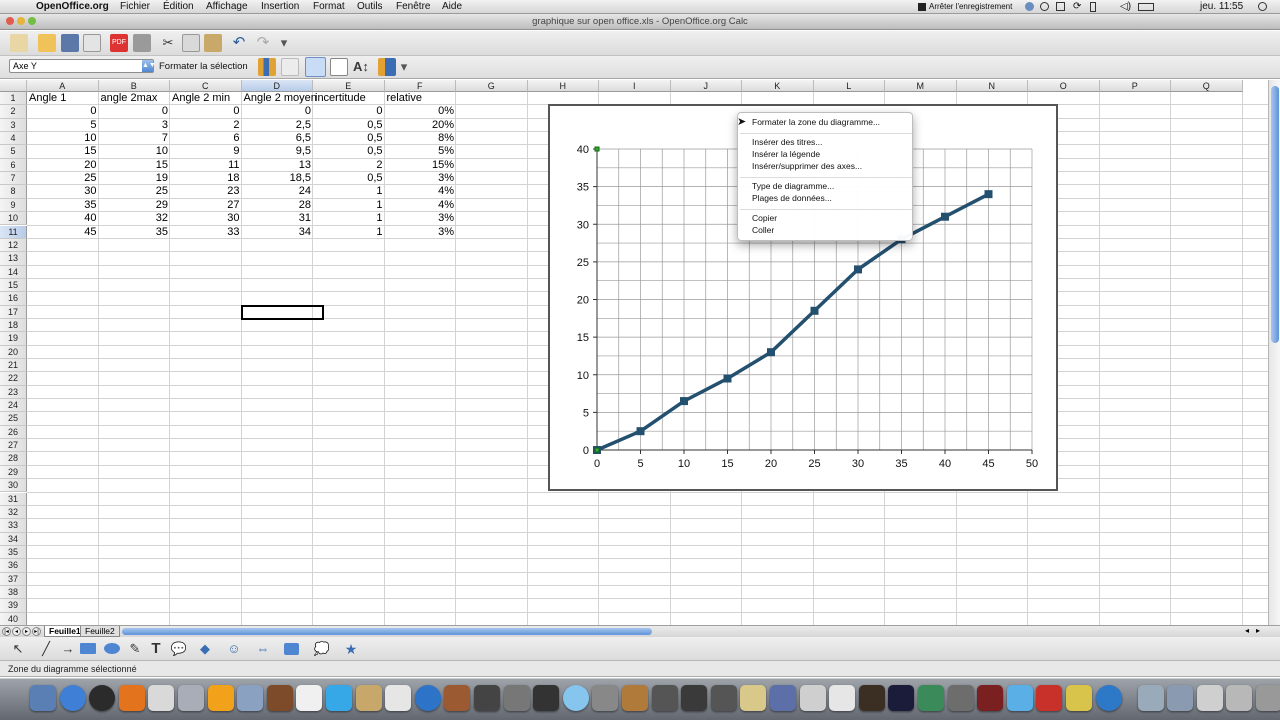  What do you see at coordinates (156, 649) in the screenshot?
I see `text-tool-icon: T` at bounding box center [156, 649].